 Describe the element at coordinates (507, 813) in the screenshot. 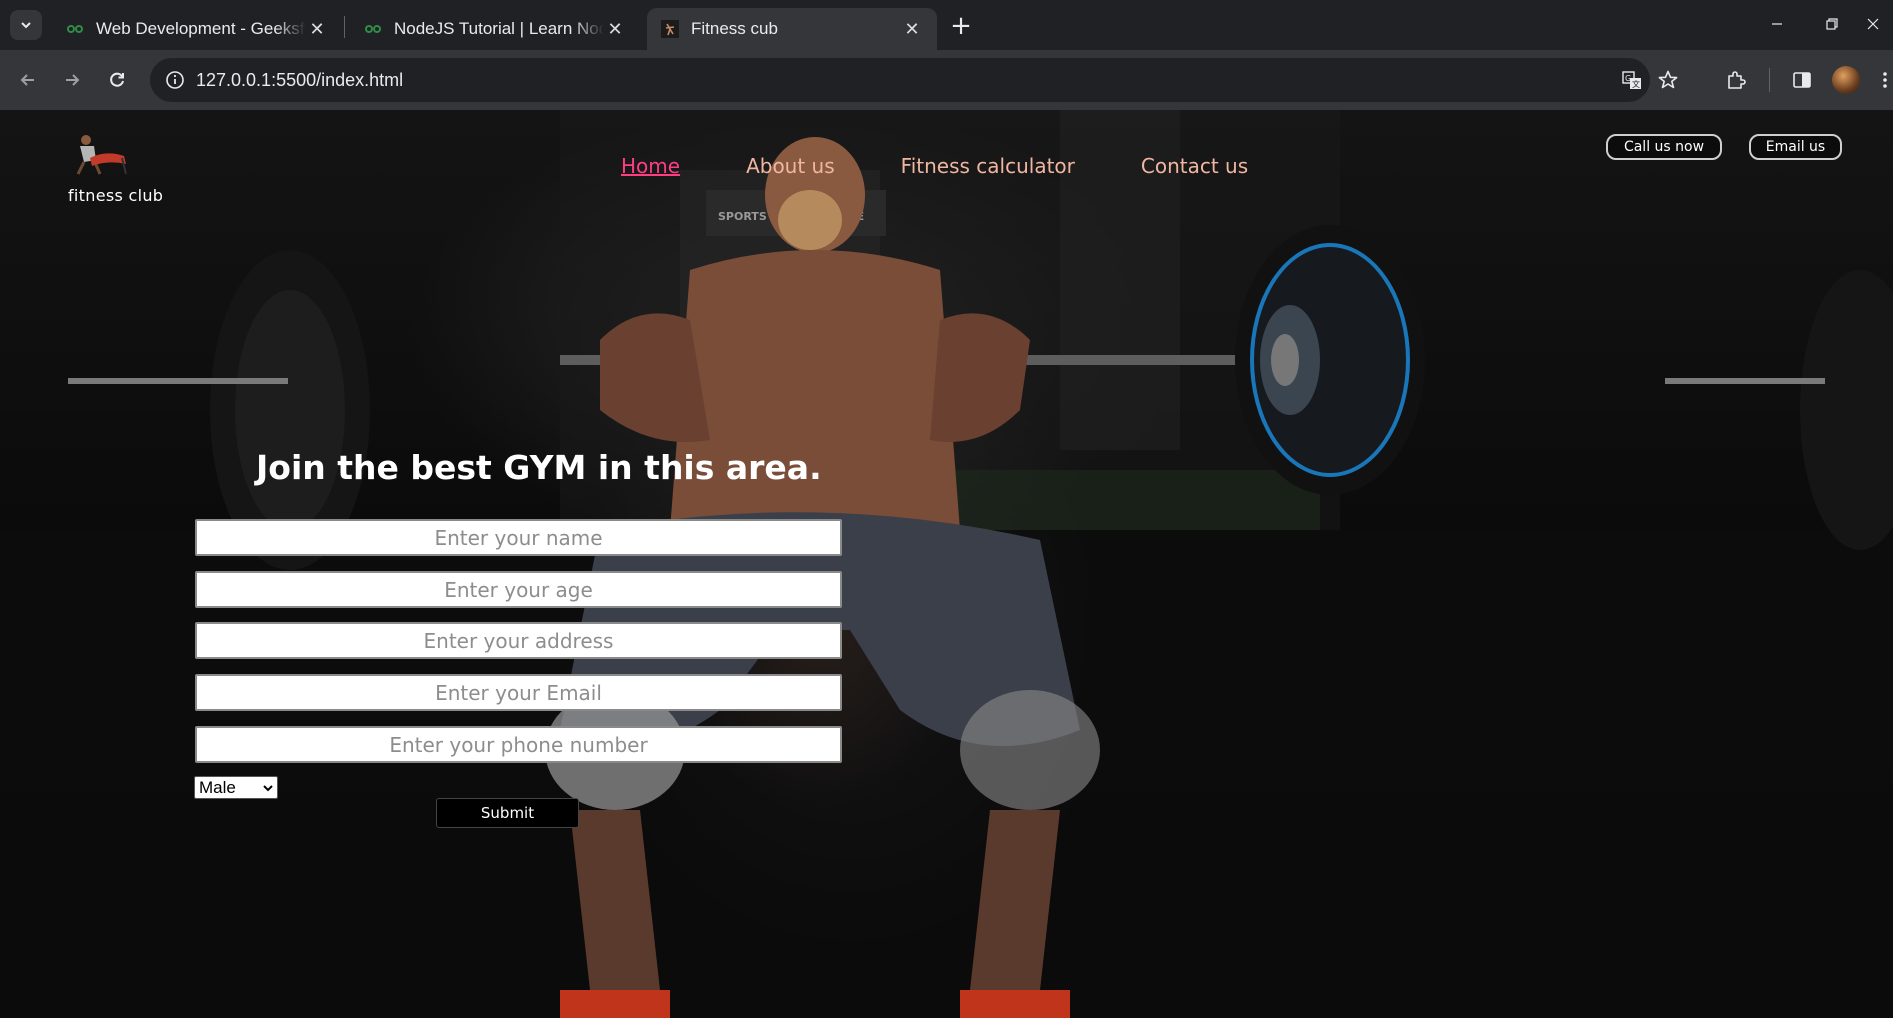

I see `submit-button: Submit` at that location.